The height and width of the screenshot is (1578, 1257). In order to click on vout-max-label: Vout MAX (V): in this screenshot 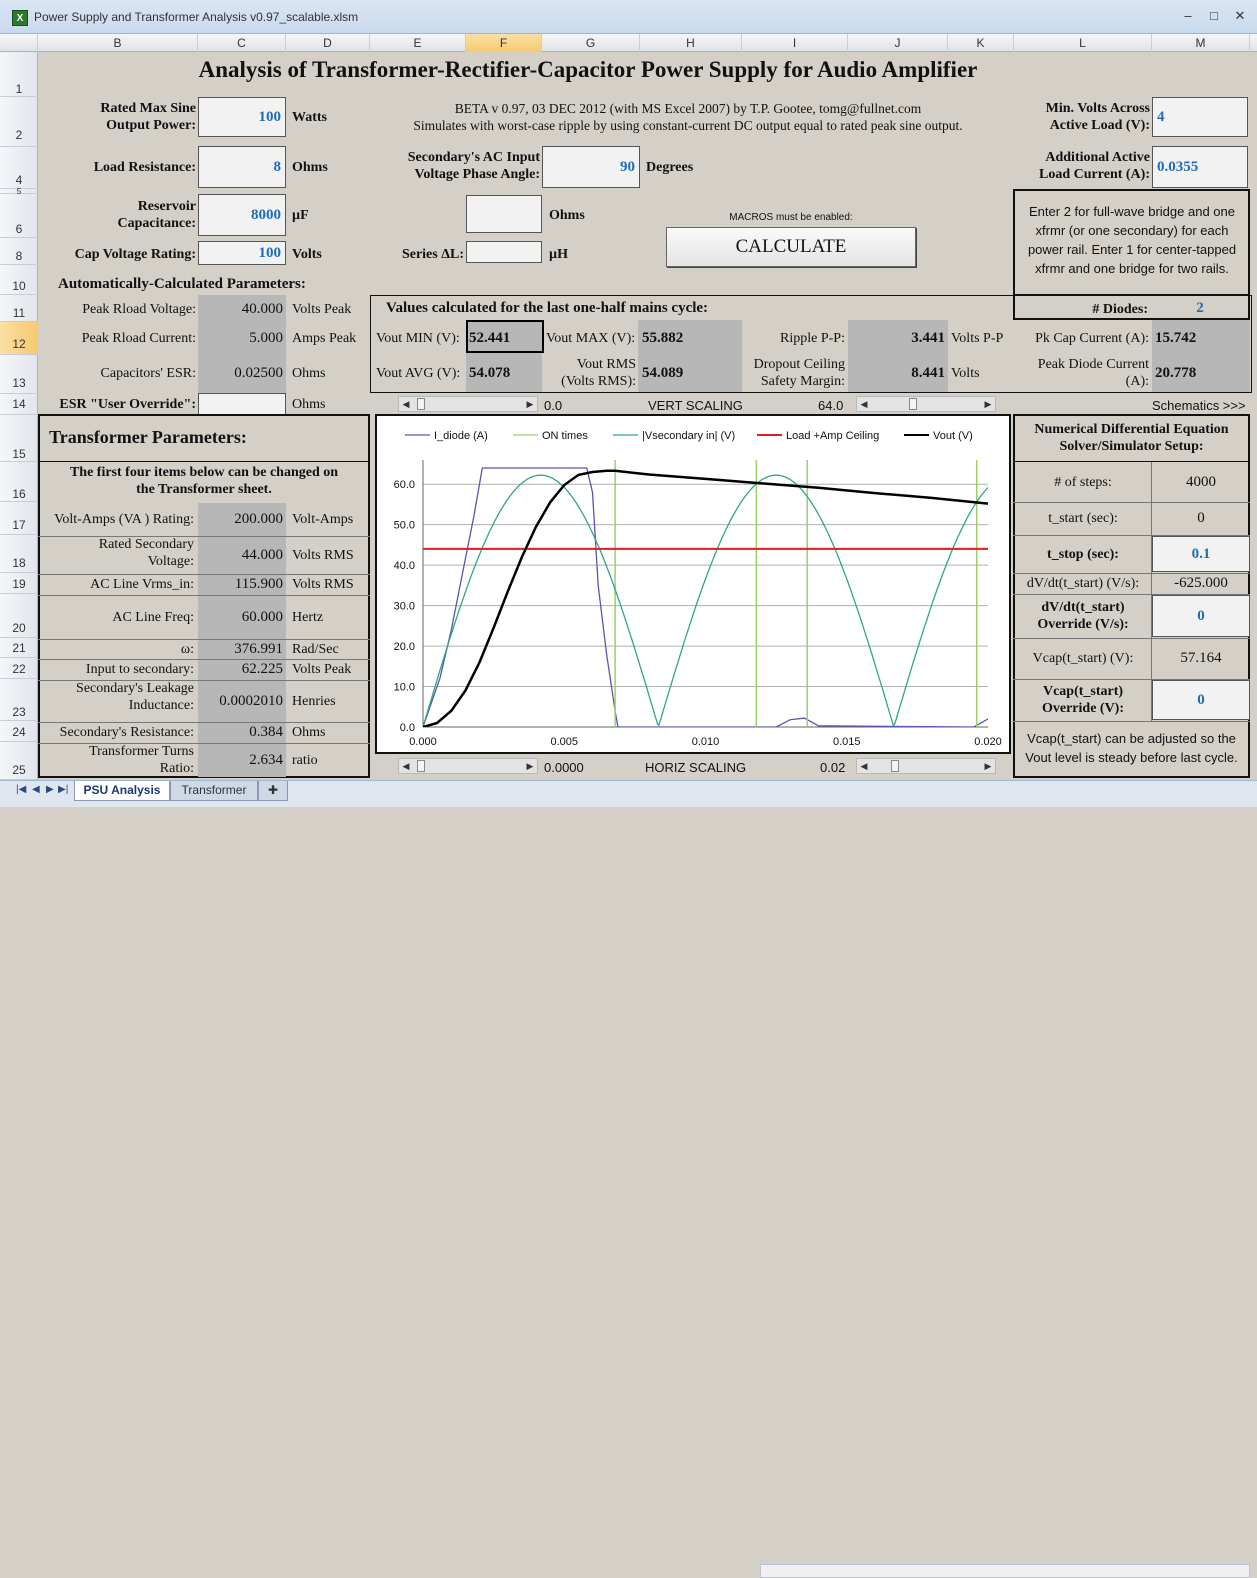, I will do `click(591, 338)`.